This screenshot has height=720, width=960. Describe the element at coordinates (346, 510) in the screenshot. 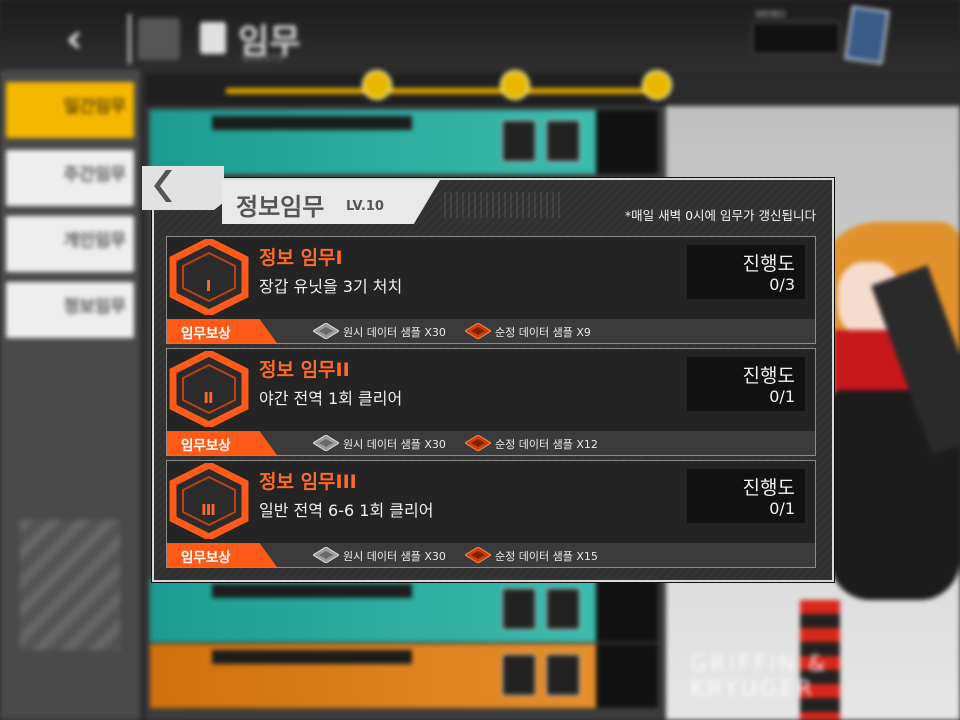

I see `mission-description: 일반 전역 6-6 1회 클리어` at that location.